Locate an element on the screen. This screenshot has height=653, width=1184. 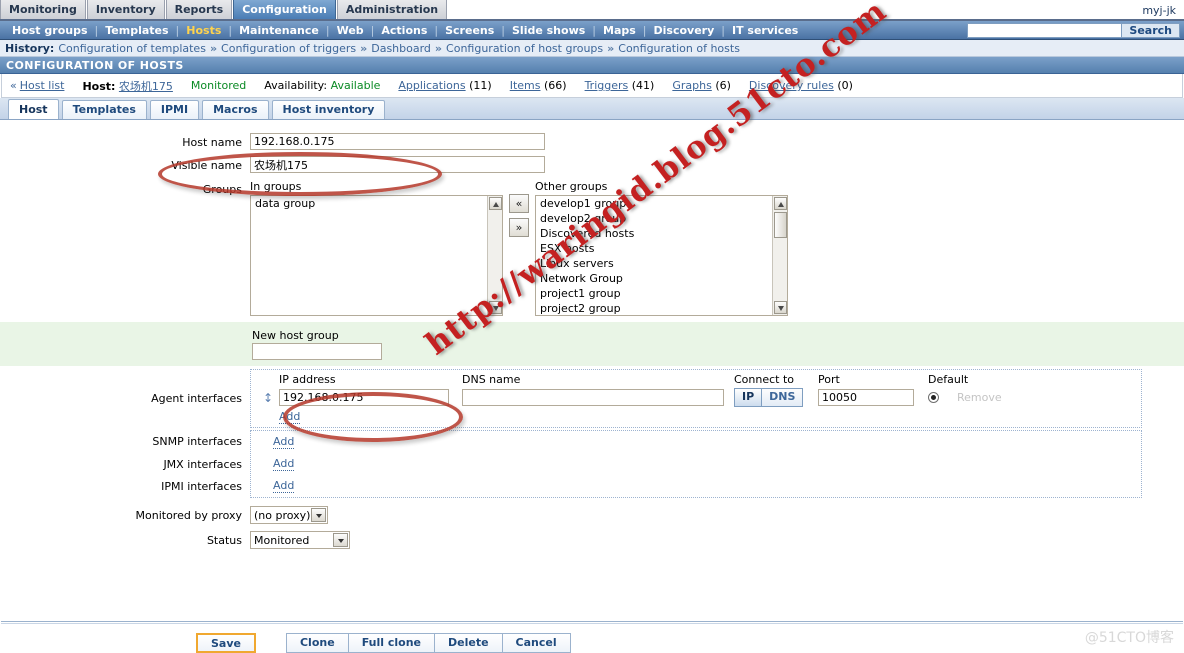
port-input is located at coordinates (866, 397).